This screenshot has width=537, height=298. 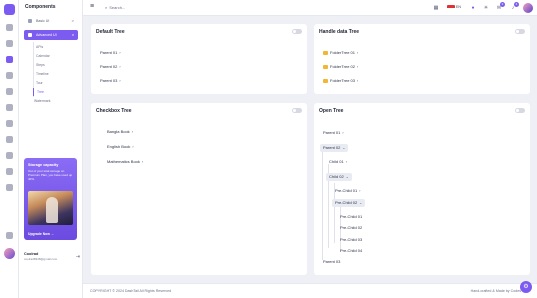 What do you see at coordinates (38, 47) in the screenshot?
I see `sidebar-subitem-apis: APIs` at bounding box center [38, 47].